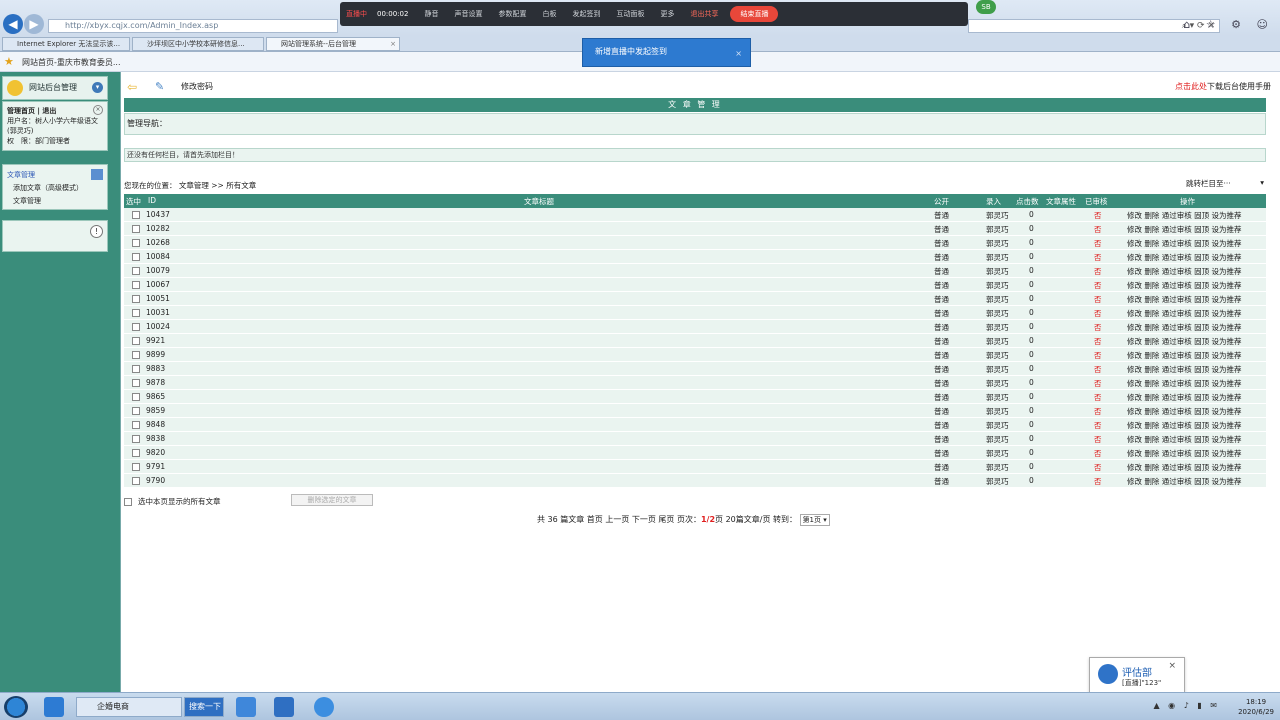 Image resolution: width=1280 pixels, height=720 pixels. What do you see at coordinates (431, 14) in the screenshot?
I see `meeting-item-mute: 静音` at bounding box center [431, 14].